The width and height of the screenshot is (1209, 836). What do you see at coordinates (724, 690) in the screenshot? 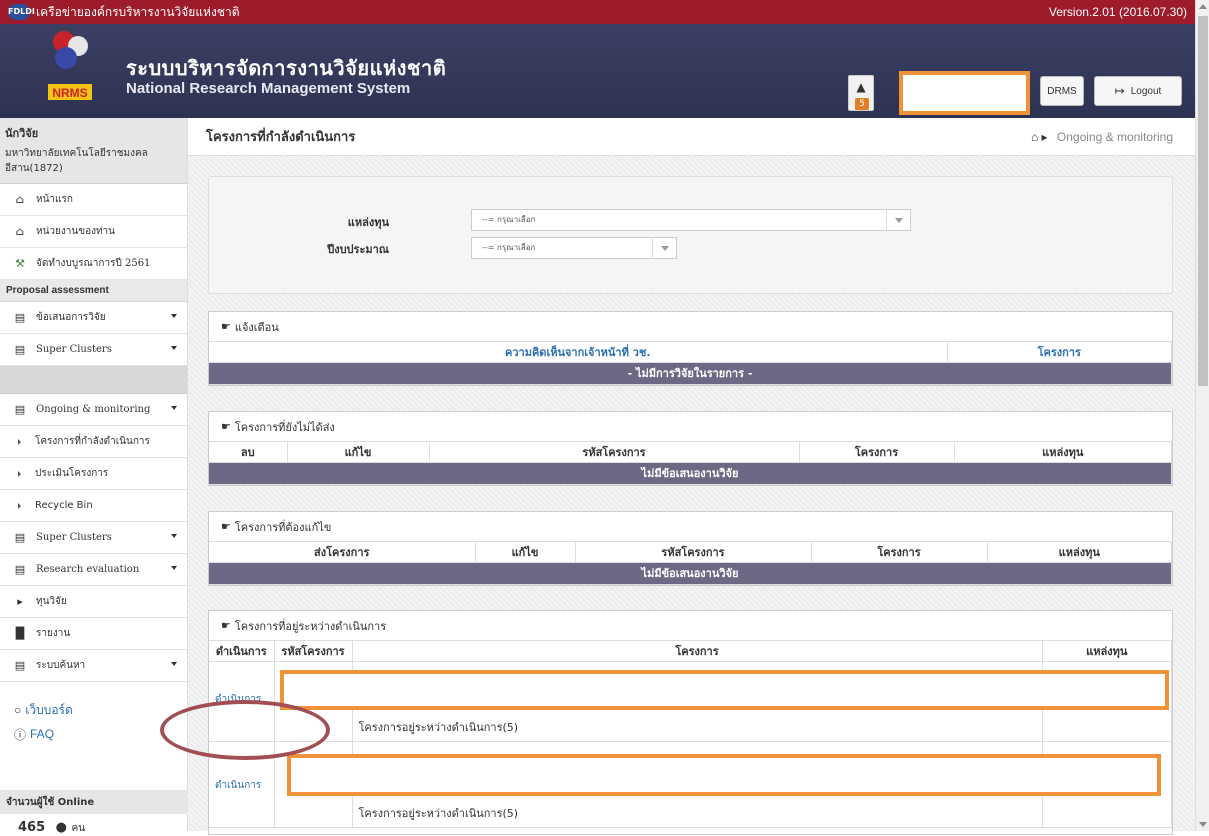
I see `redaction-box` at bounding box center [724, 690].